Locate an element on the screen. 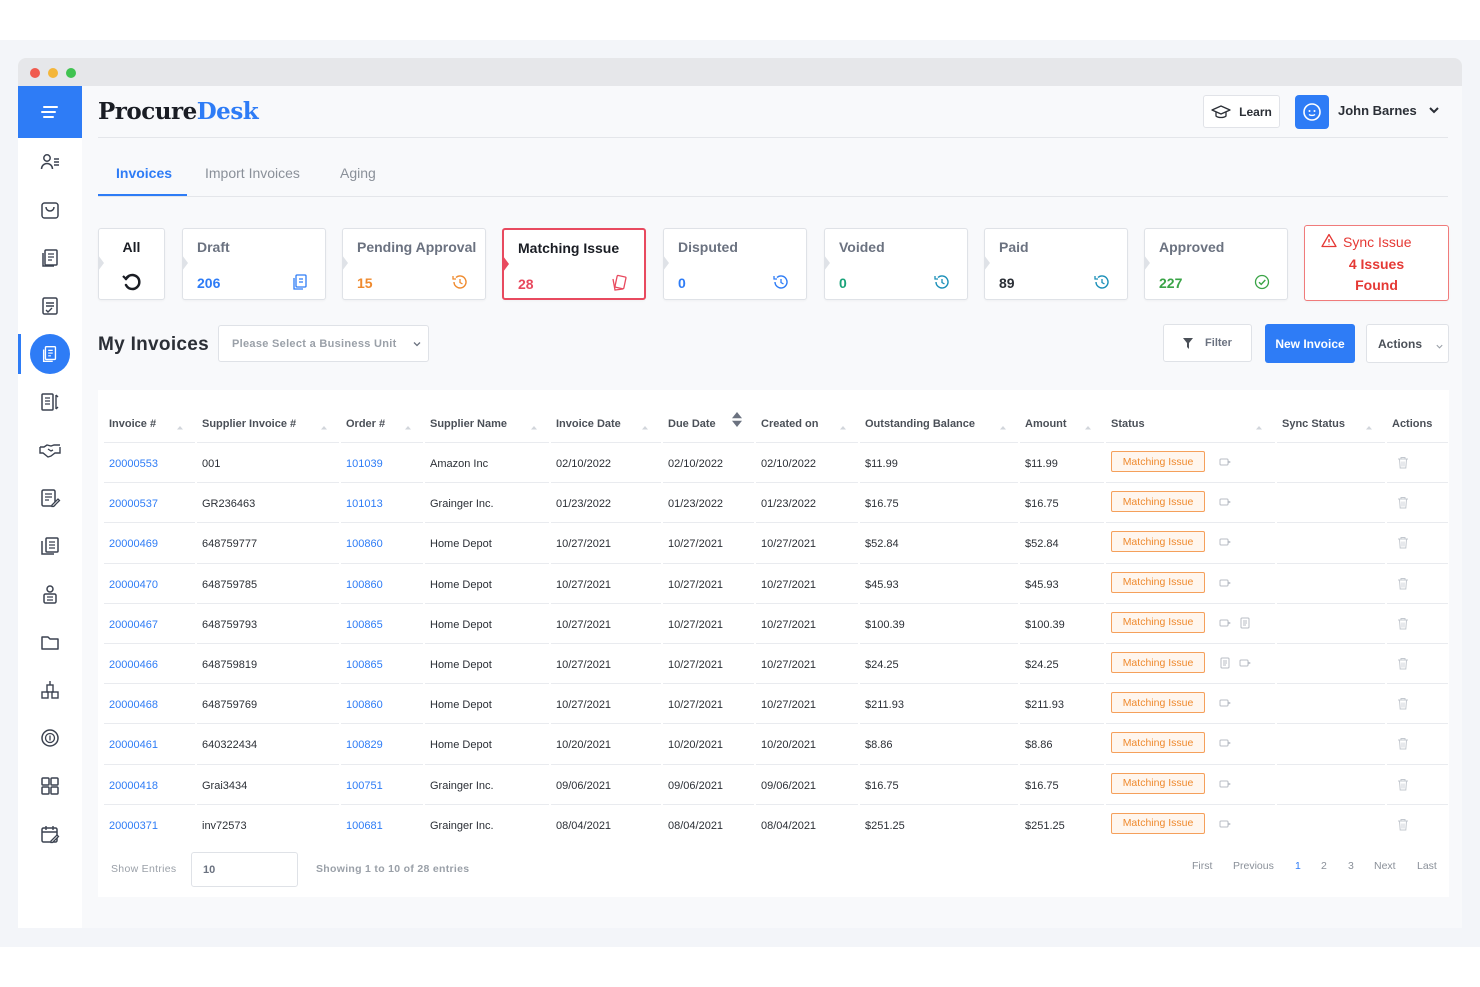 This screenshot has width=1480, height=987. page-1-link: 1 is located at coordinates (1298, 866).